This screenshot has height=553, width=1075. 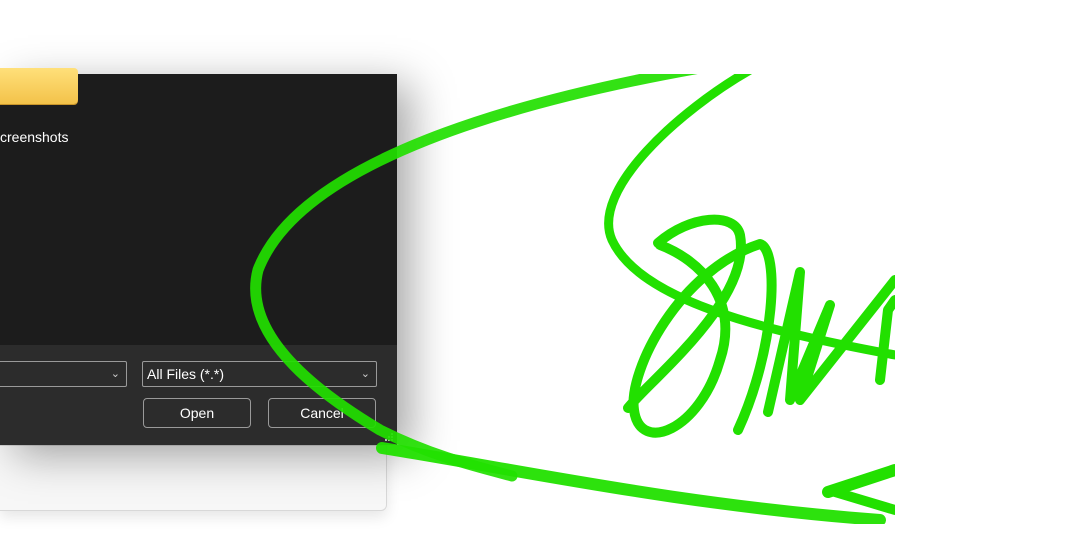 I want to click on underlying-window-panel, so click(x=193, y=478).